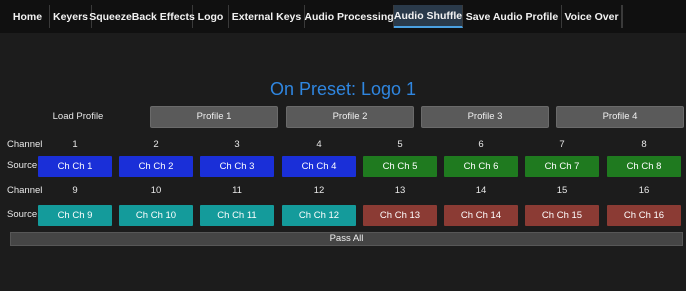  I want to click on tab-external-keys: External Keys, so click(267, 16).